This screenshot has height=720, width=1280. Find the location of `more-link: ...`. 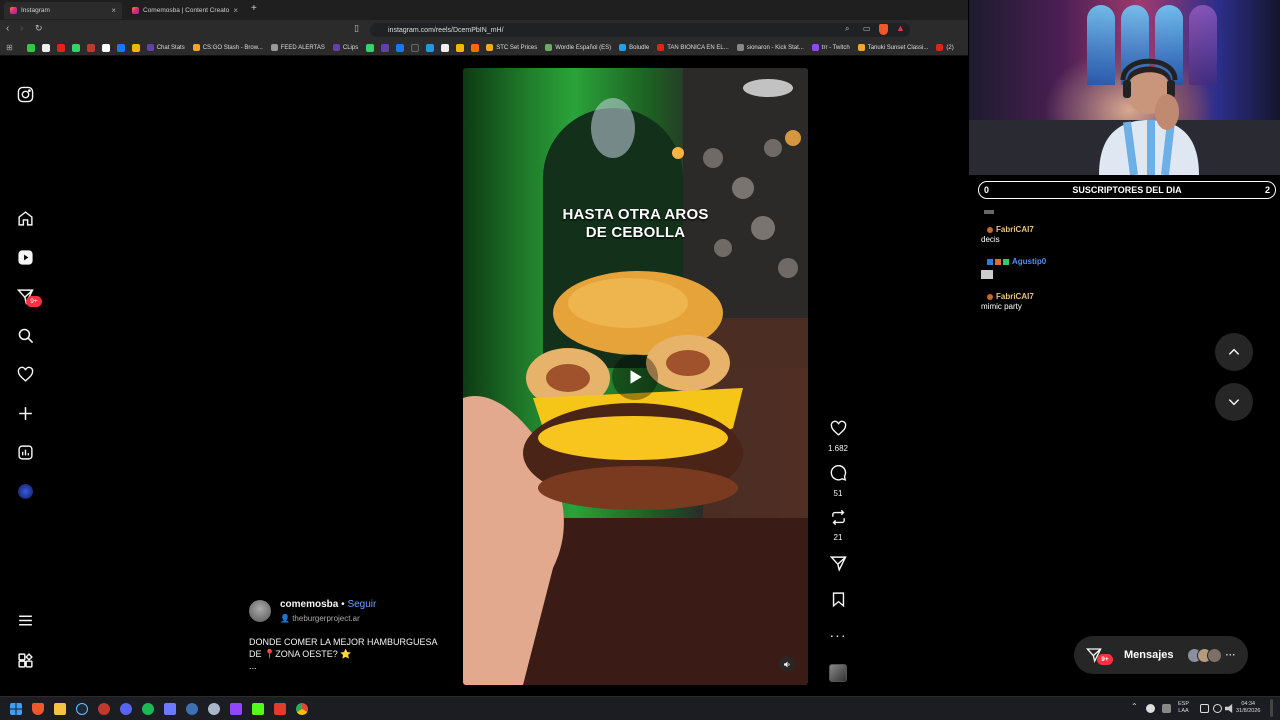

more-link: ... is located at coordinates (349, 666).